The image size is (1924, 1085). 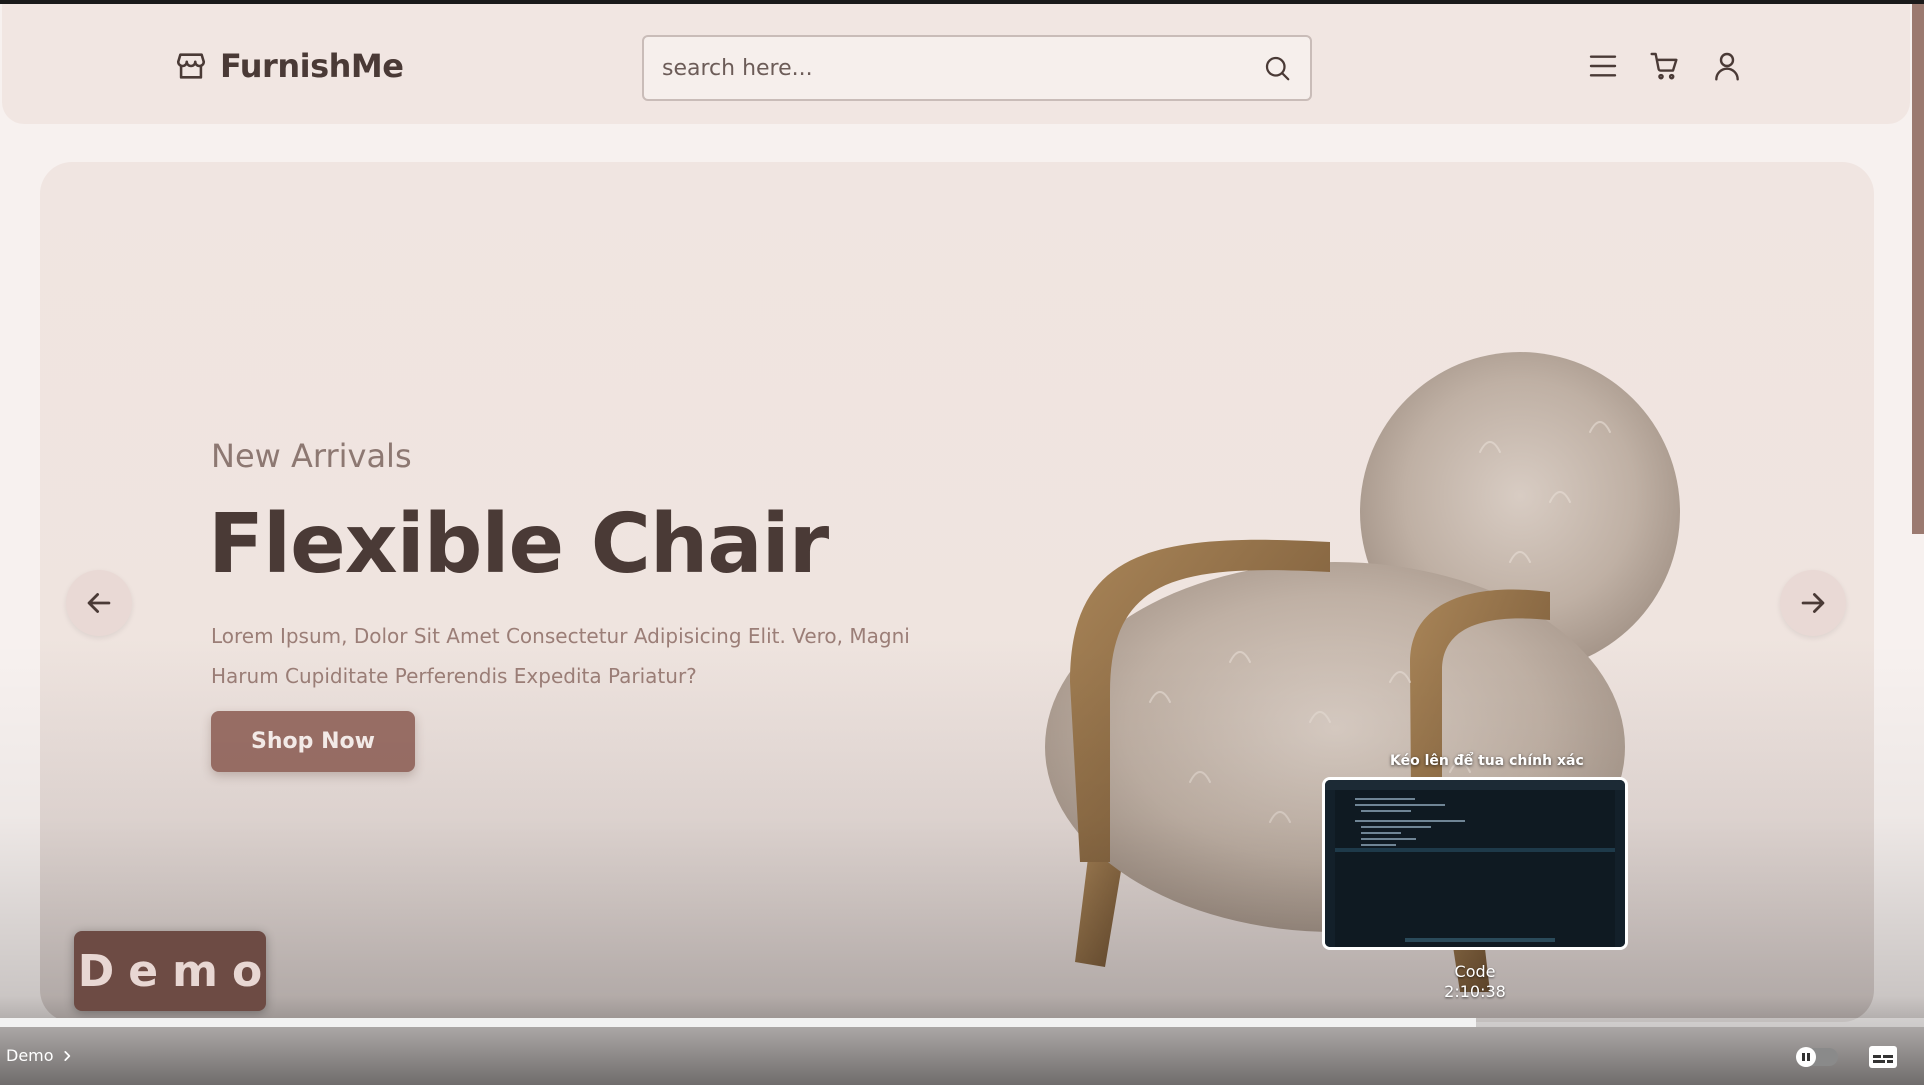 I want to click on demo-badge-text: Demo, so click(x=177, y=971).